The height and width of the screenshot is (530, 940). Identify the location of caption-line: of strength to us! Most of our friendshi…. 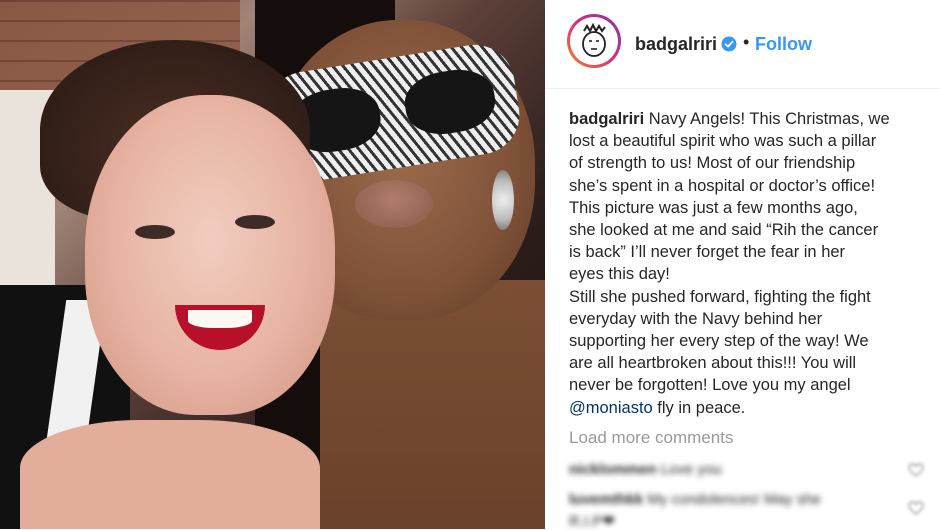
(712, 163).